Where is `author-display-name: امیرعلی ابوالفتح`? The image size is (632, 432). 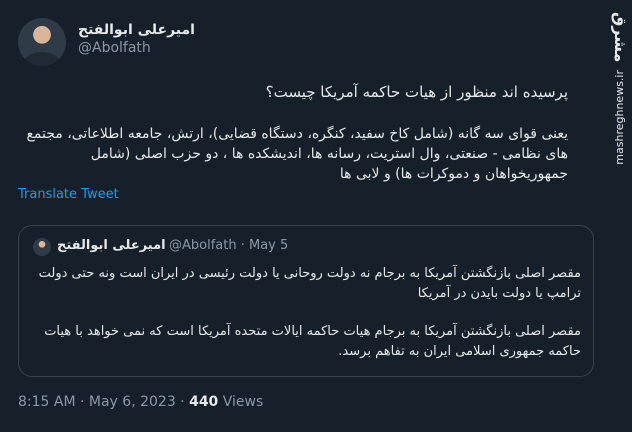 author-display-name: امیرعلی ابوالفتح is located at coordinates (136, 30).